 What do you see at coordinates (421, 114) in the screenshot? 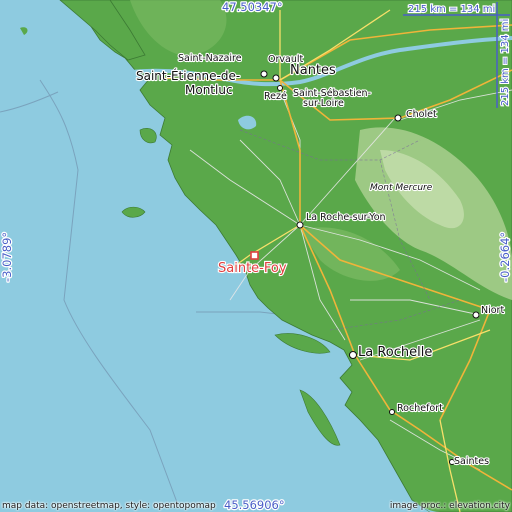
I see `label-cholet: Cholet` at bounding box center [421, 114].